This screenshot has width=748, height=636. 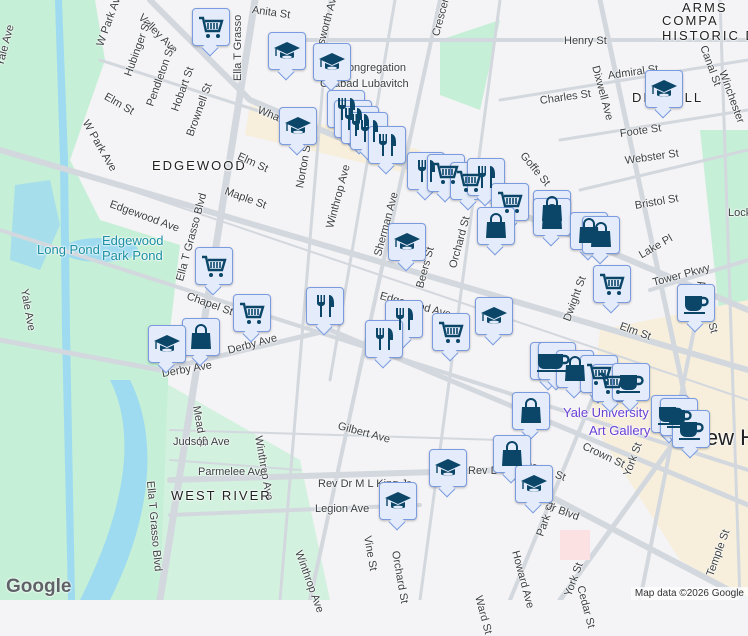 What do you see at coordinates (738, 213) in the screenshot?
I see `map-label: Lock` at bounding box center [738, 213].